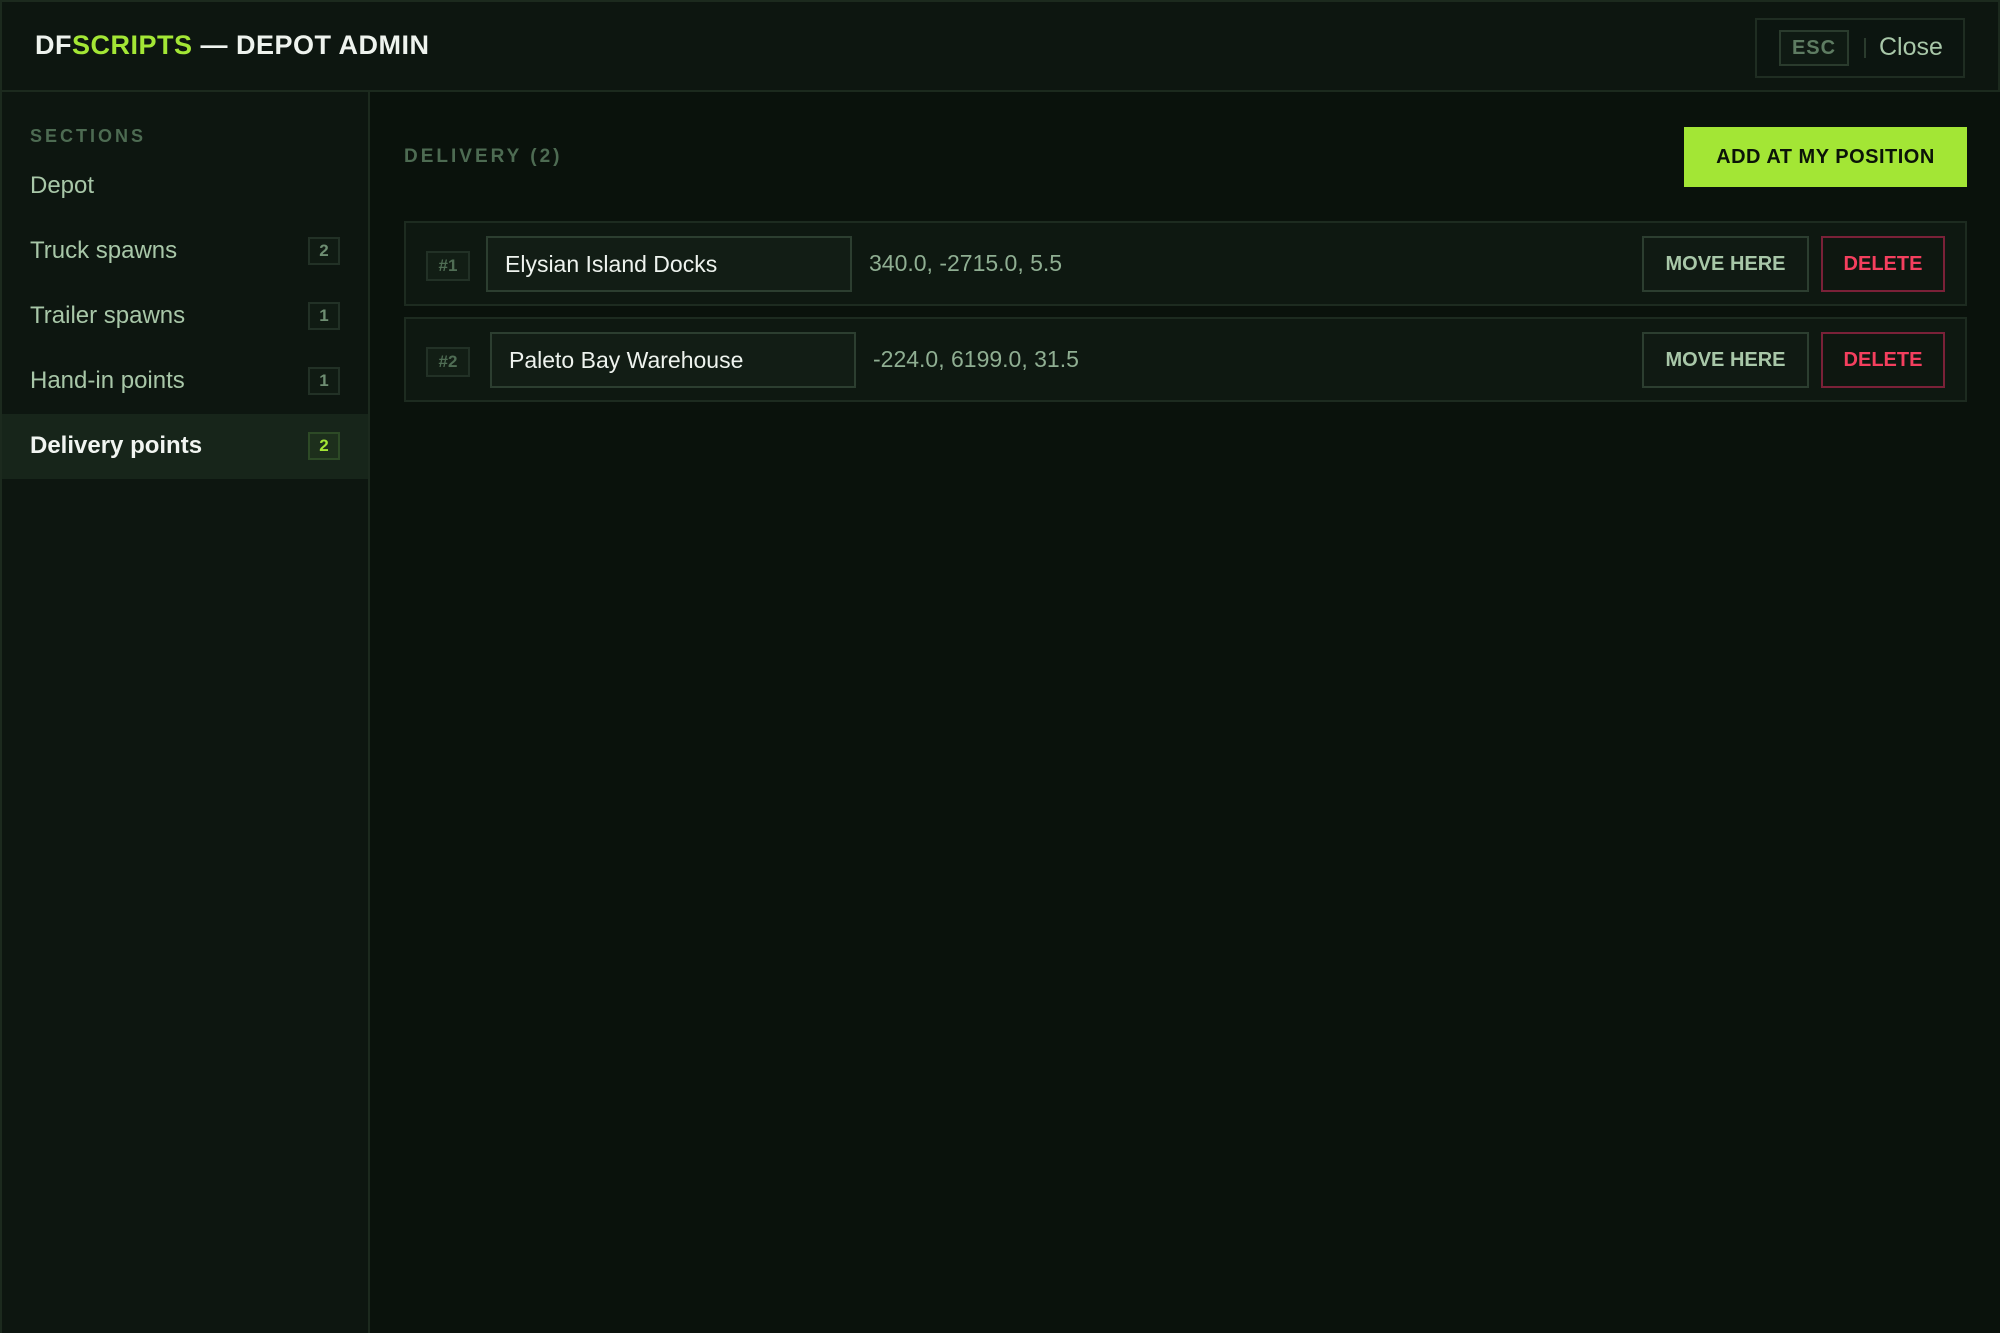 Image resolution: width=2000 pixels, height=1333 pixels. I want to click on close-button: ESC Close, so click(1860, 48).